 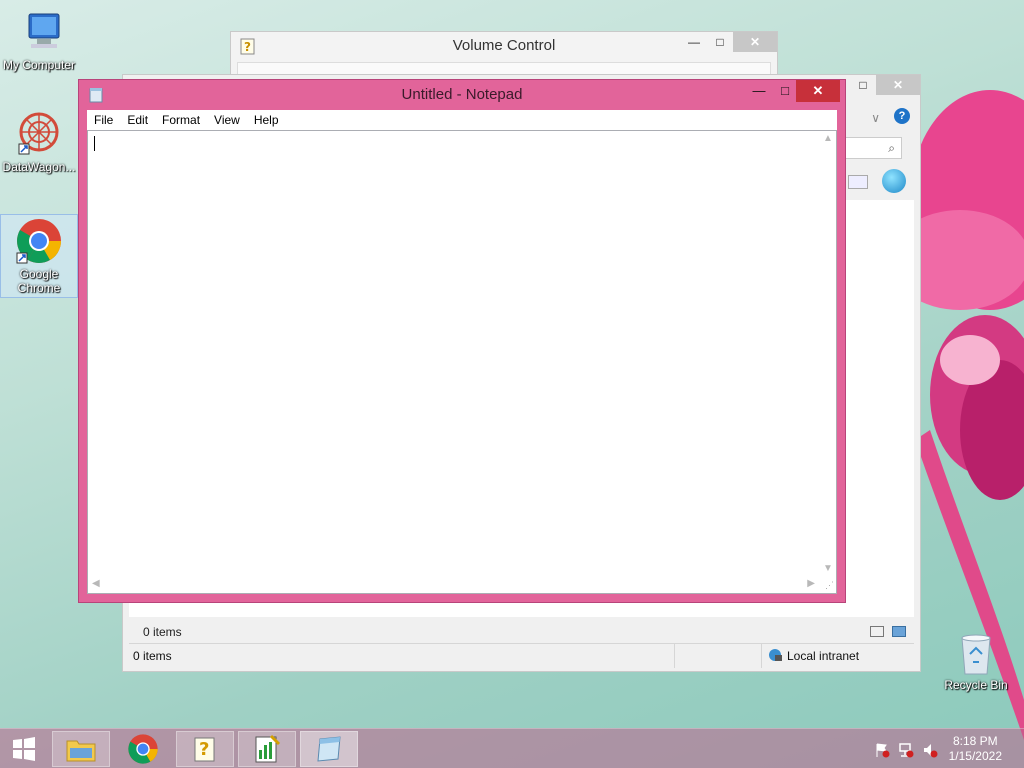 What do you see at coordinates (902, 116) in the screenshot?
I see `help-icon: ?` at bounding box center [902, 116].